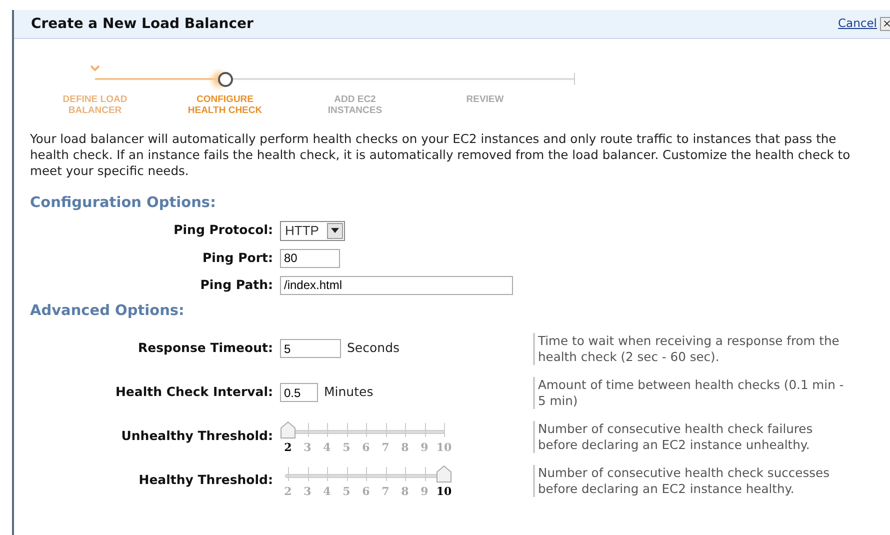  Describe the element at coordinates (312, 230) in the screenshot. I see `protocol-select: HTTP` at that location.